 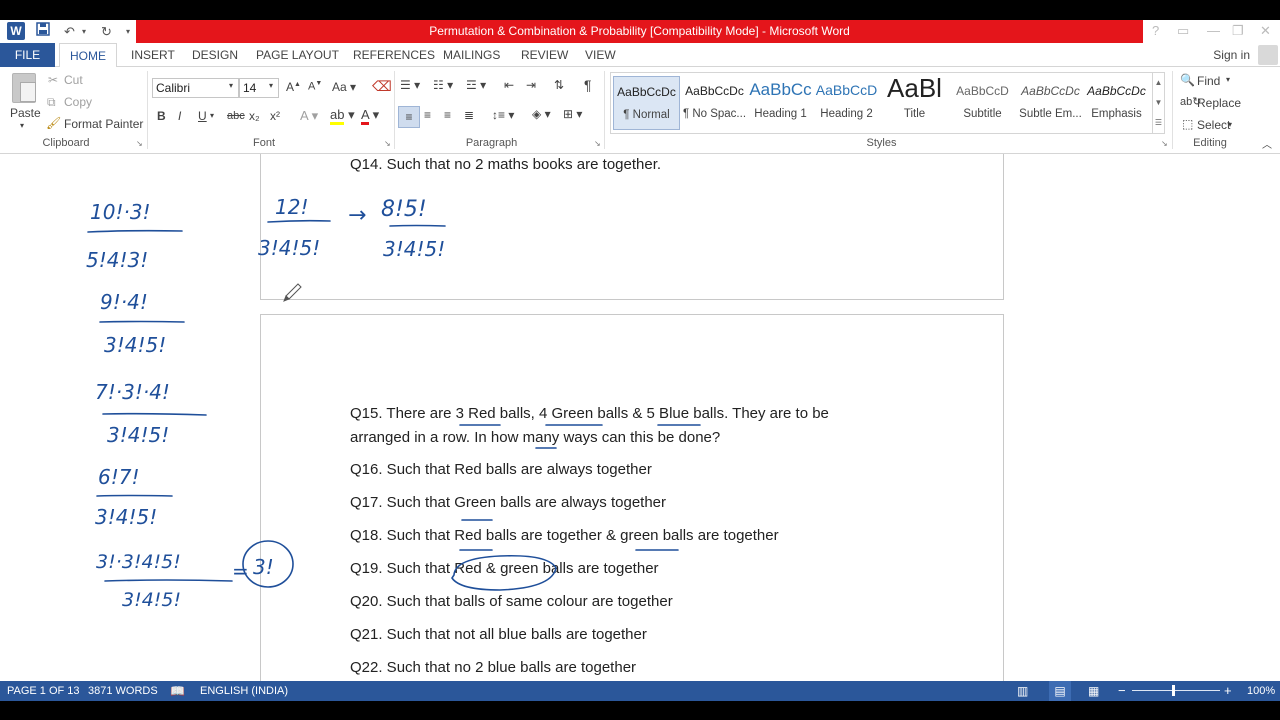 What do you see at coordinates (43, 31) in the screenshot?
I see `save-icon` at bounding box center [43, 31].